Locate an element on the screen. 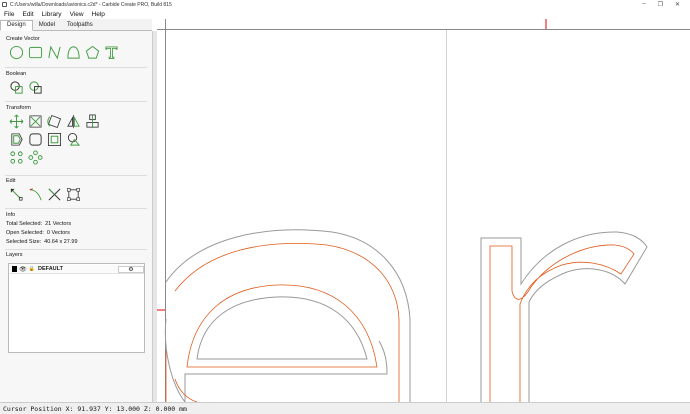 Image resolution: width=690 pixels, height=414 pixels. vector-r-outer is located at coordinates (564, 316).